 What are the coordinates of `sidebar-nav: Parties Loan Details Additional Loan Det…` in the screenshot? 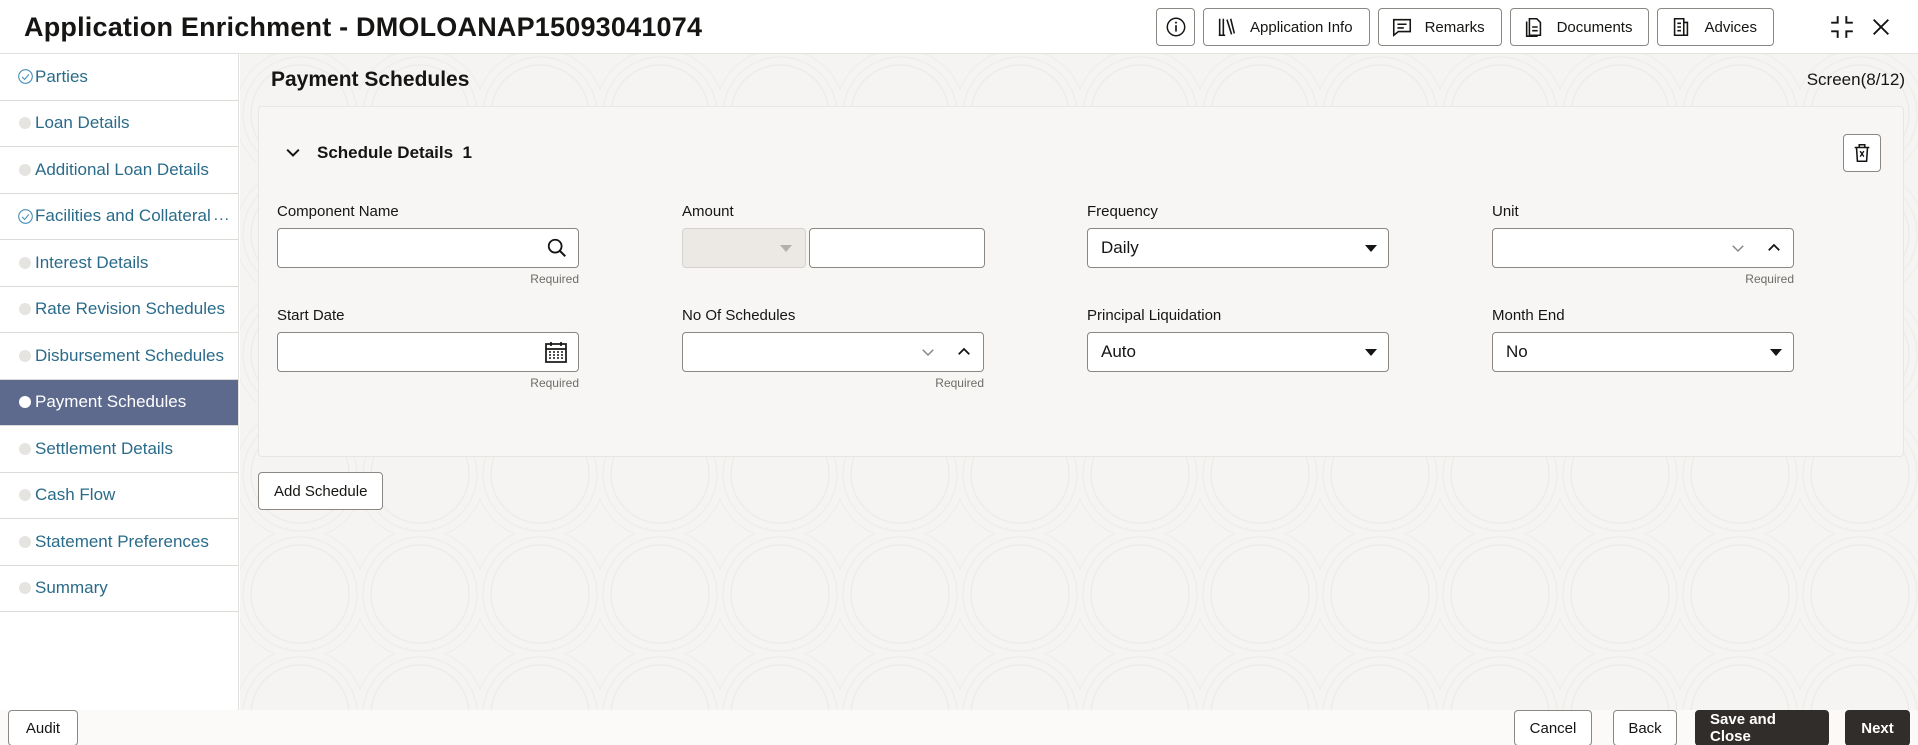 It's located at (119, 382).